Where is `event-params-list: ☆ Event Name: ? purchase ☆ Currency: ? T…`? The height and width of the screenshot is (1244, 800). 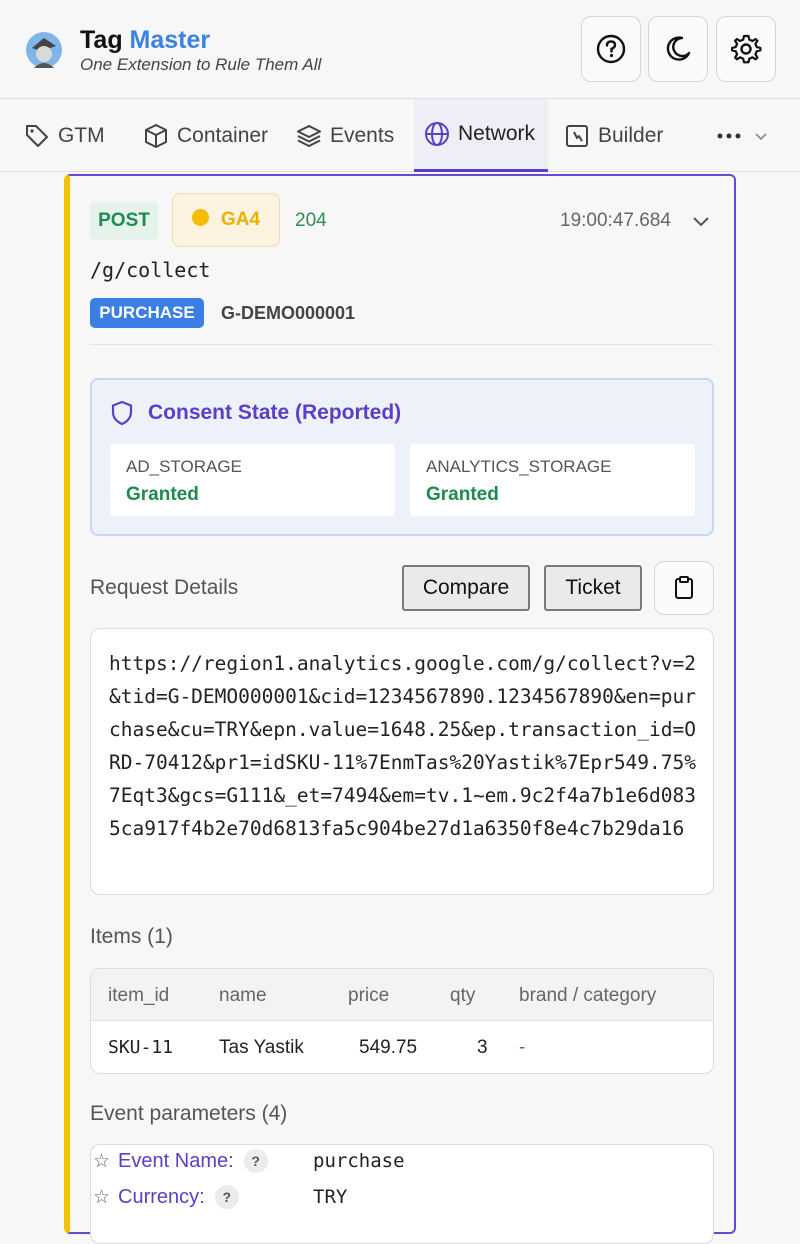 event-params-list: ☆ Event Name: ? purchase ☆ Currency: ? T… is located at coordinates (402, 1194).